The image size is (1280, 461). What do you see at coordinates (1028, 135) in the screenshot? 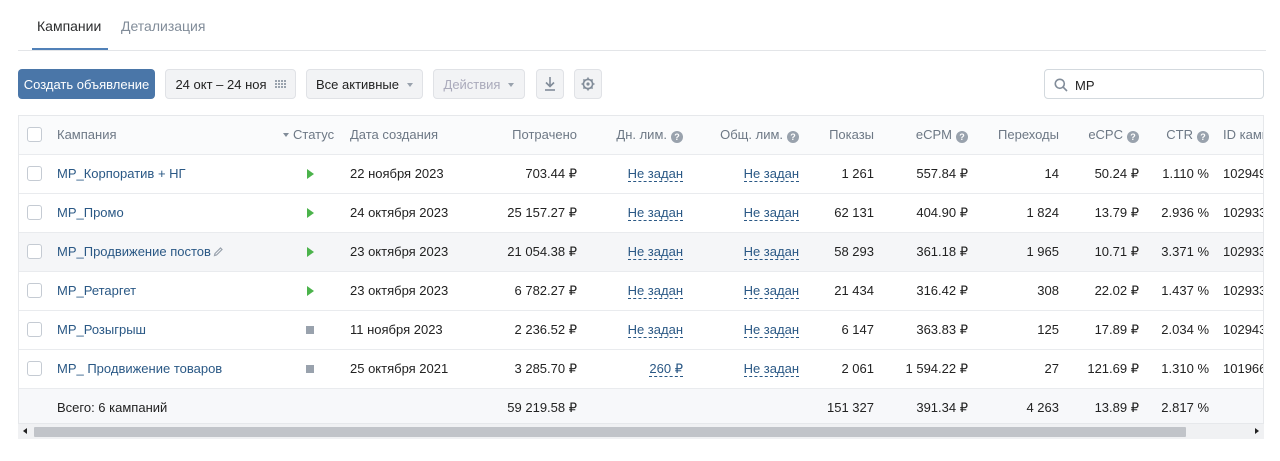
I see `header-clicks: Переходы` at bounding box center [1028, 135].